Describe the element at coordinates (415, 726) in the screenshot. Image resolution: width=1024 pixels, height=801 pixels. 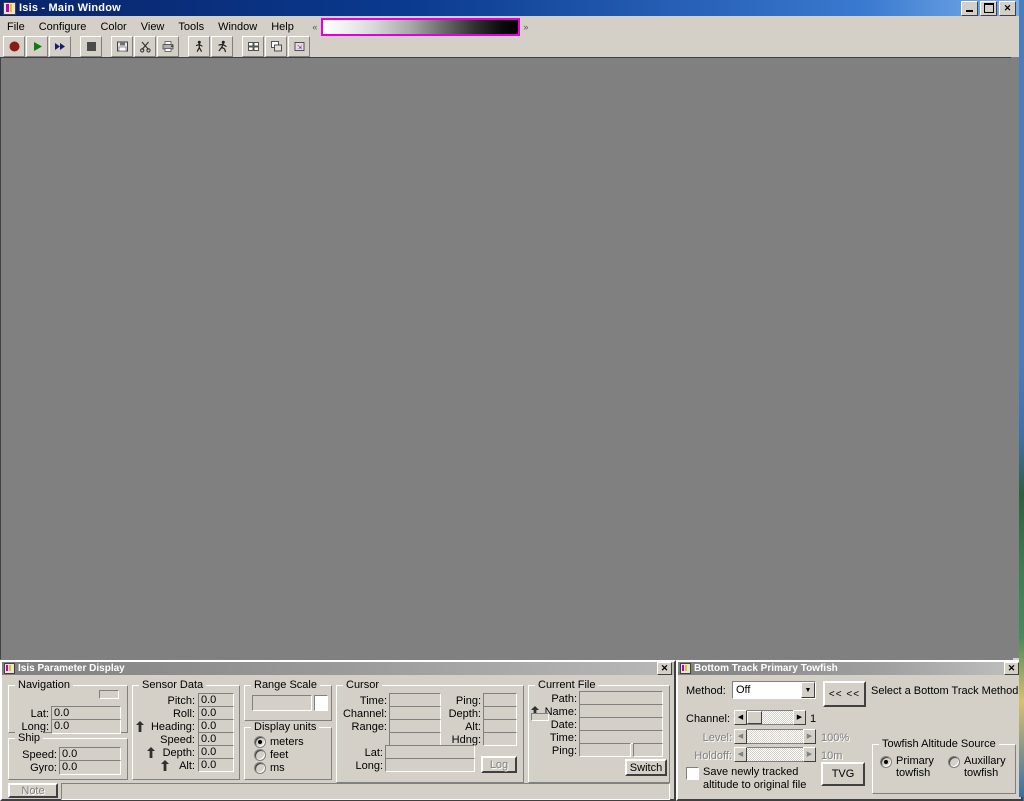
I see `cursor-range-field` at that location.